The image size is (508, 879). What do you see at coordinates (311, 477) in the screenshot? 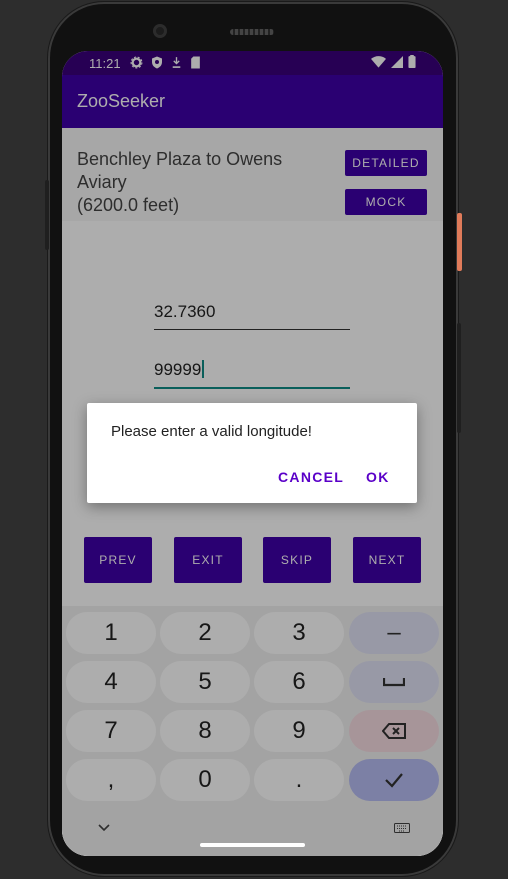
I see `cancel-button: CANCEL` at bounding box center [311, 477].